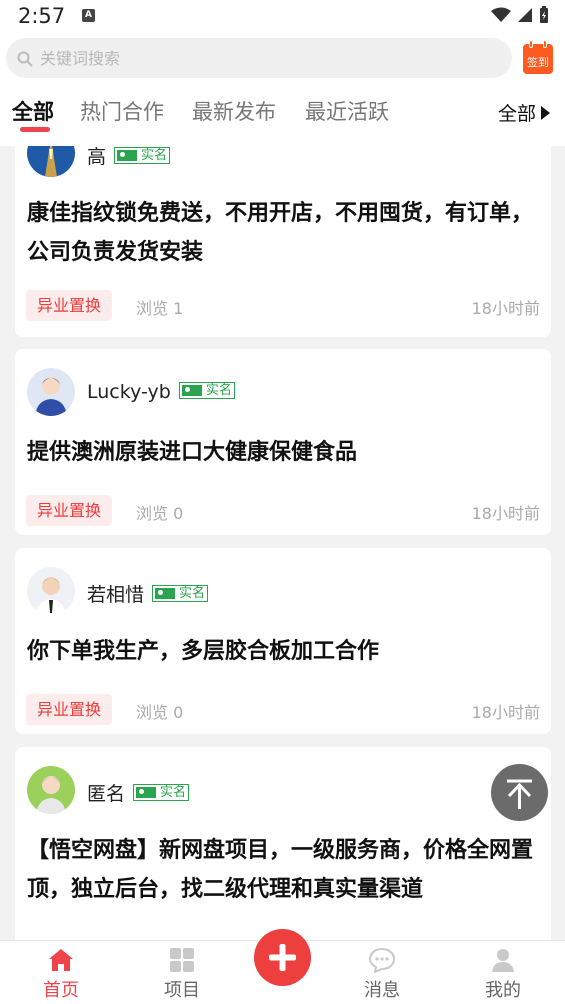 The width and height of the screenshot is (565, 1004). I want to click on active-tab-indicator, so click(35, 129).